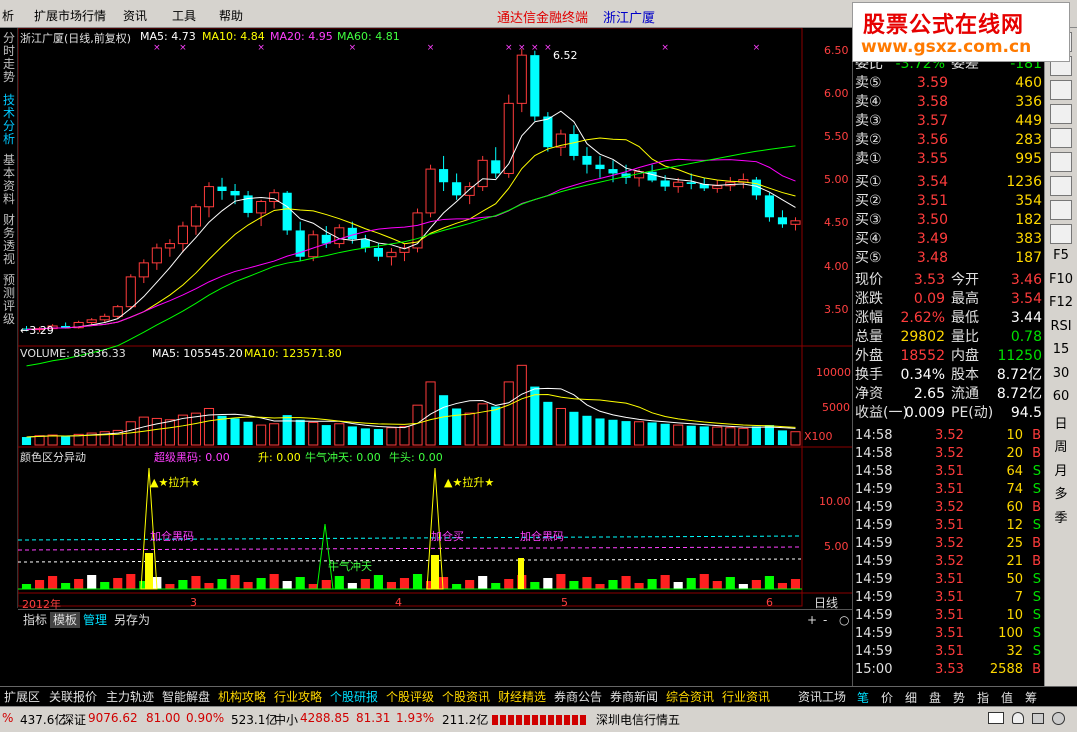 The width and height of the screenshot is (1077, 732). What do you see at coordinates (822, 697) in the screenshot?
I see `bottom-nav-item: 资讯工场` at bounding box center [822, 697].